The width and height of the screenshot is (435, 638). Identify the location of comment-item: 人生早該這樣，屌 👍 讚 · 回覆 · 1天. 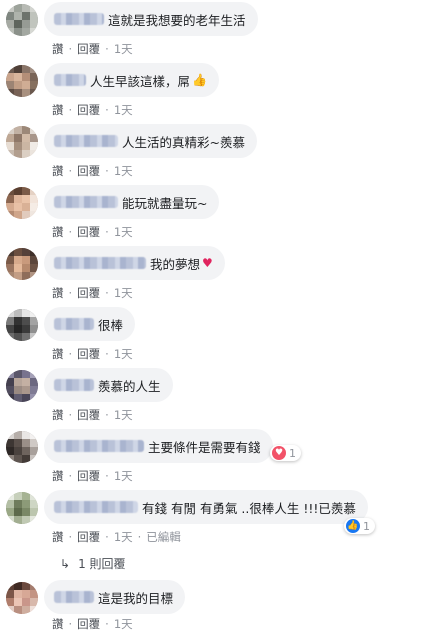
(217, 91).